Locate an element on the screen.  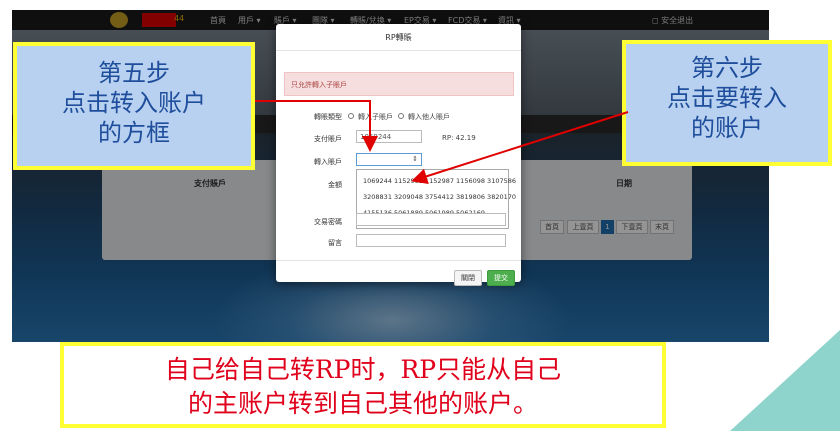
step6-arrow is located at coordinates (520, 147).